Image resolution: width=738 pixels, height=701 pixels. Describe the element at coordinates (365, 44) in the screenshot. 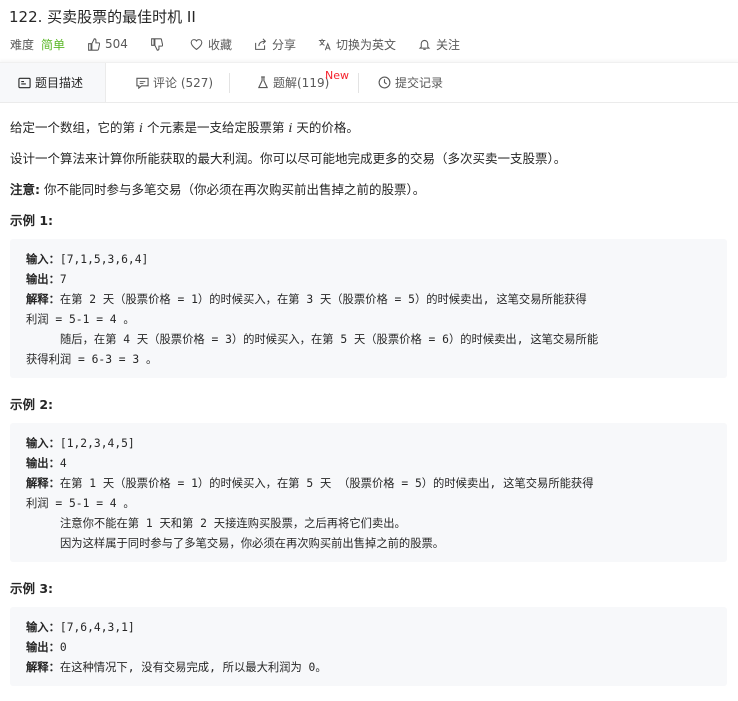

I see `switch-language-label: 切换为英文` at that location.